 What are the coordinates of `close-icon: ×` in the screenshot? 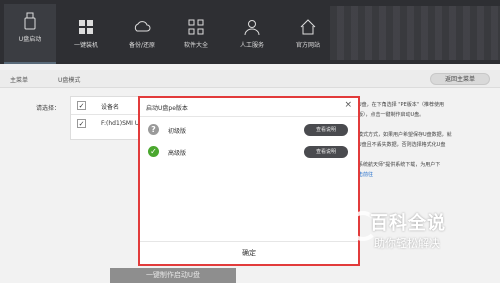 It's located at (348, 105).